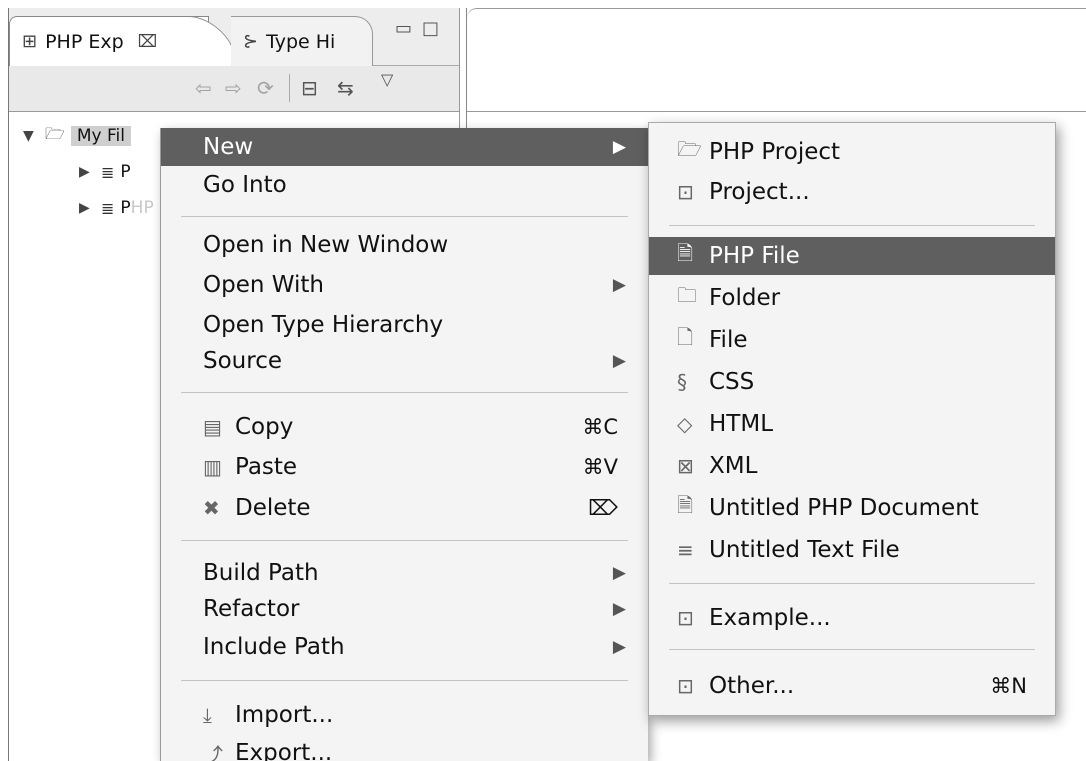 Image resolution: width=1086 pixels, height=761 pixels. What do you see at coordinates (404, 361) in the screenshot?
I see `menu-item-source: Source ▶` at bounding box center [404, 361].